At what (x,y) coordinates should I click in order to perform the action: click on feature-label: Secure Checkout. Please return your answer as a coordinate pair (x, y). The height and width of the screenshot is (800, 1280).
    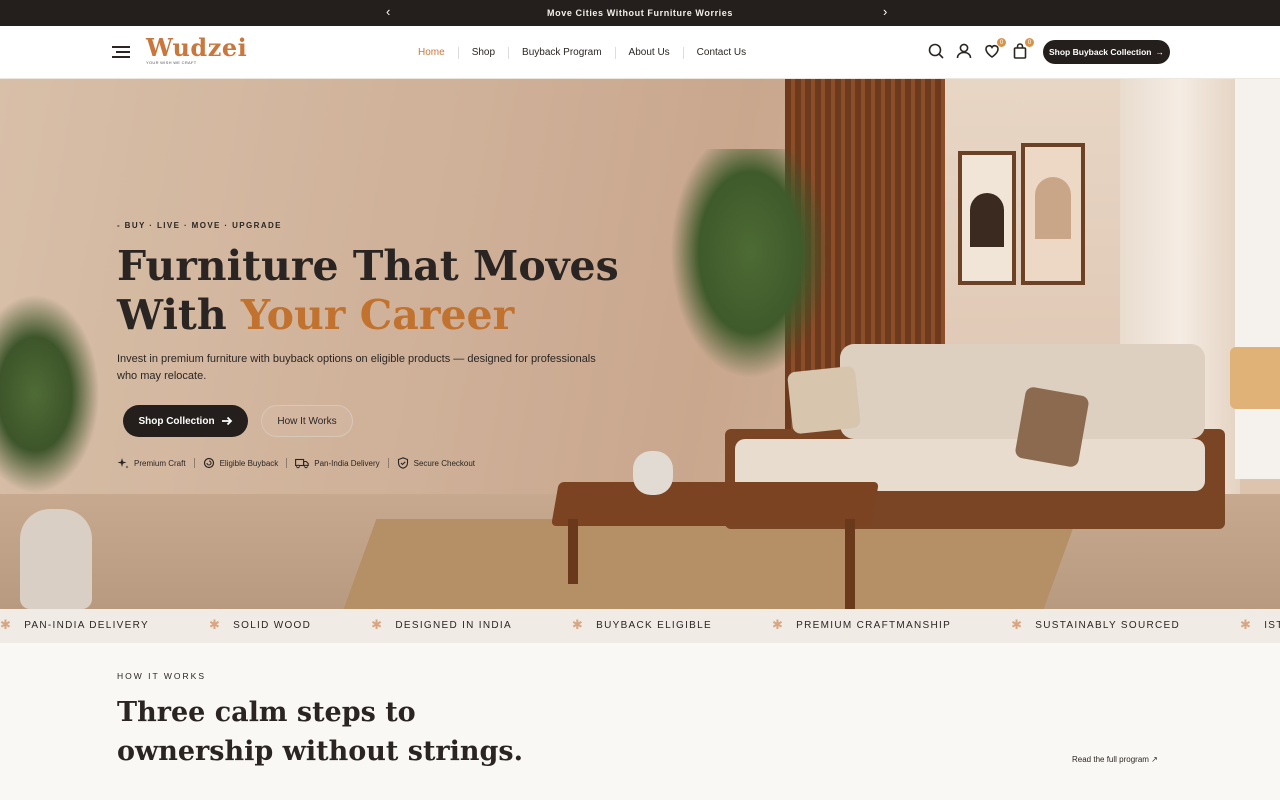
    Looking at the image, I should click on (444, 463).